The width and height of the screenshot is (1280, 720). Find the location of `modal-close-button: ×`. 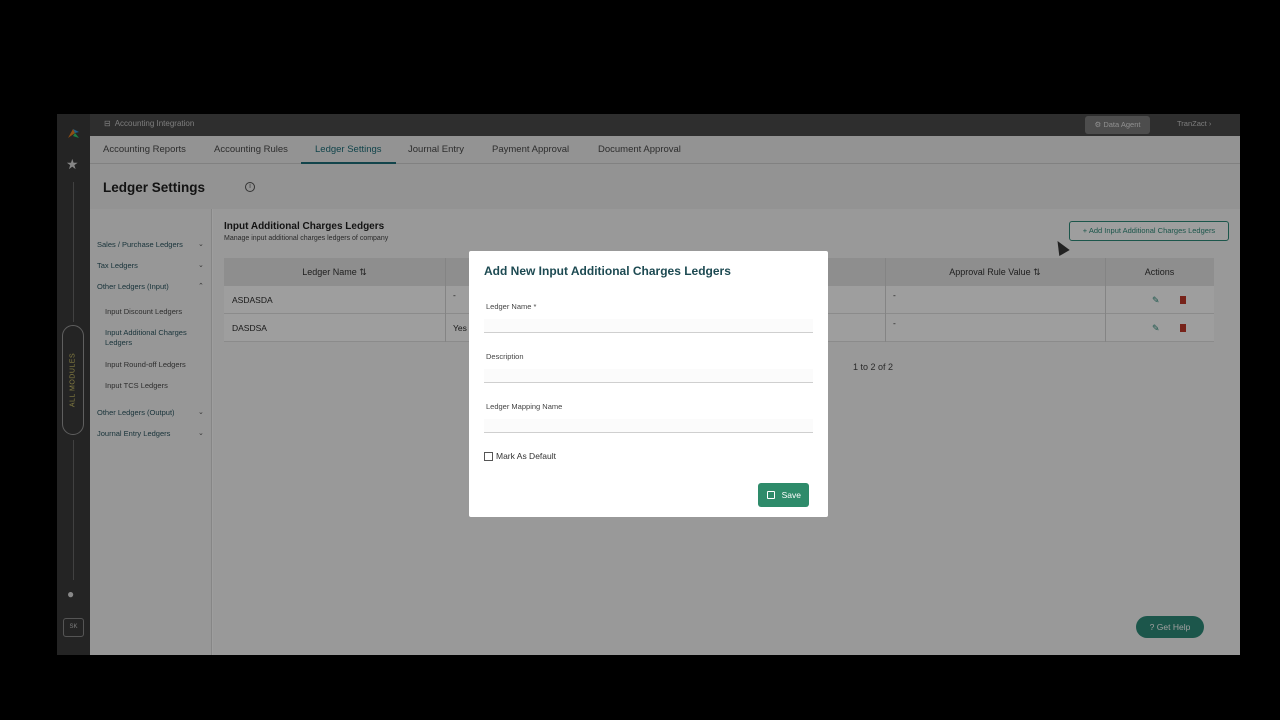

modal-close-button: × is located at coordinates (640, 9).